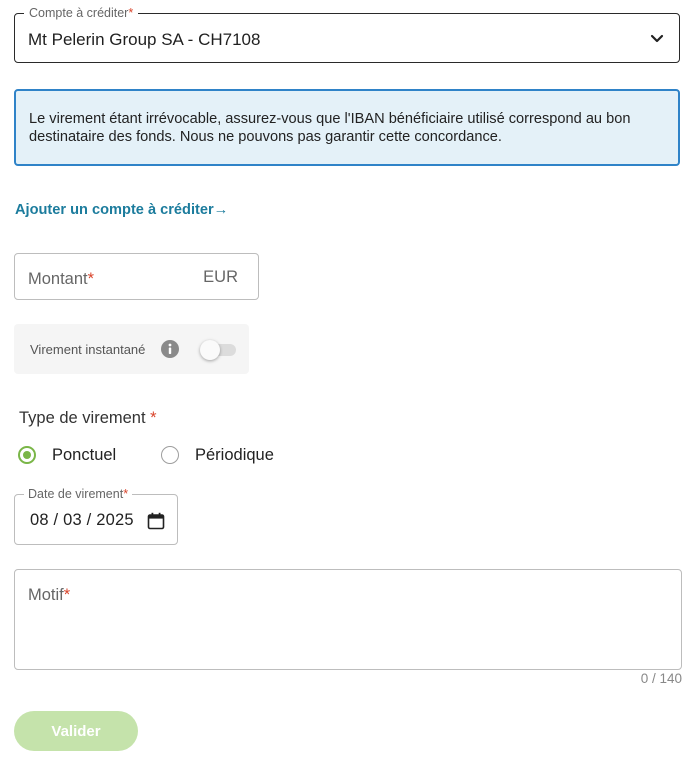 Image resolution: width=694 pixels, height=762 pixels. What do you see at coordinates (156, 521) in the screenshot?
I see `calendar-icon` at bounding box center [156, 521].